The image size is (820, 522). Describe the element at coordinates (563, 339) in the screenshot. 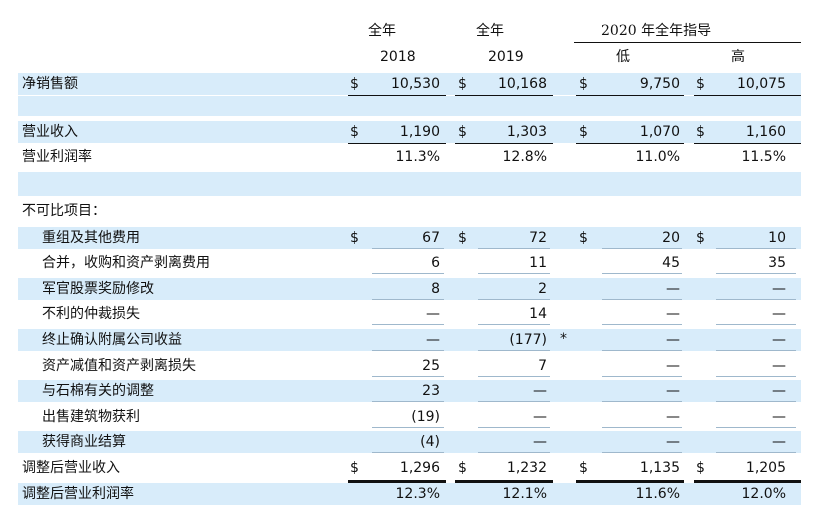

I see `footnote-marker: *` at that location.